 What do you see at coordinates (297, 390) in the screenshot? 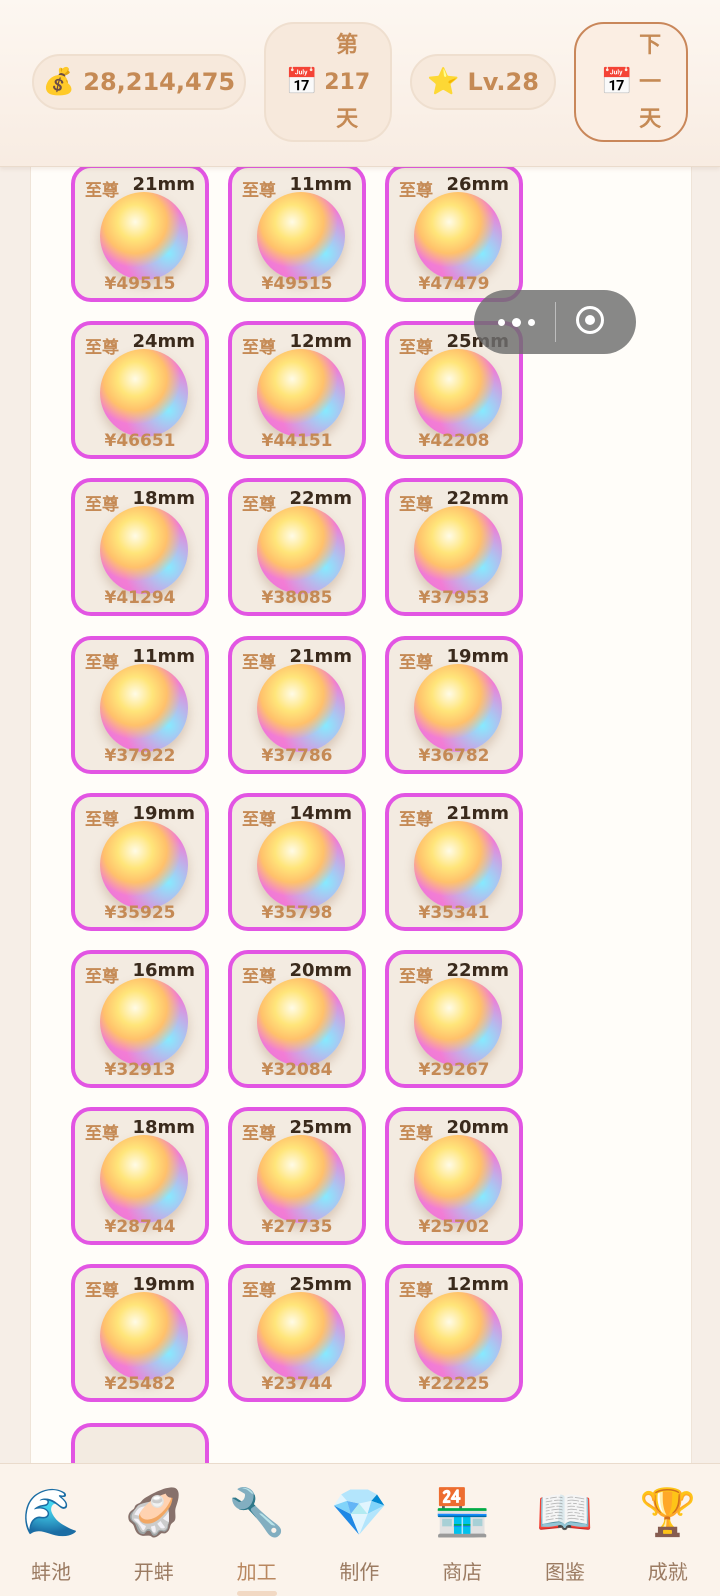
I see `pearl-card: 至尊 12mm ¥44151` at bounding box center [297, 390].